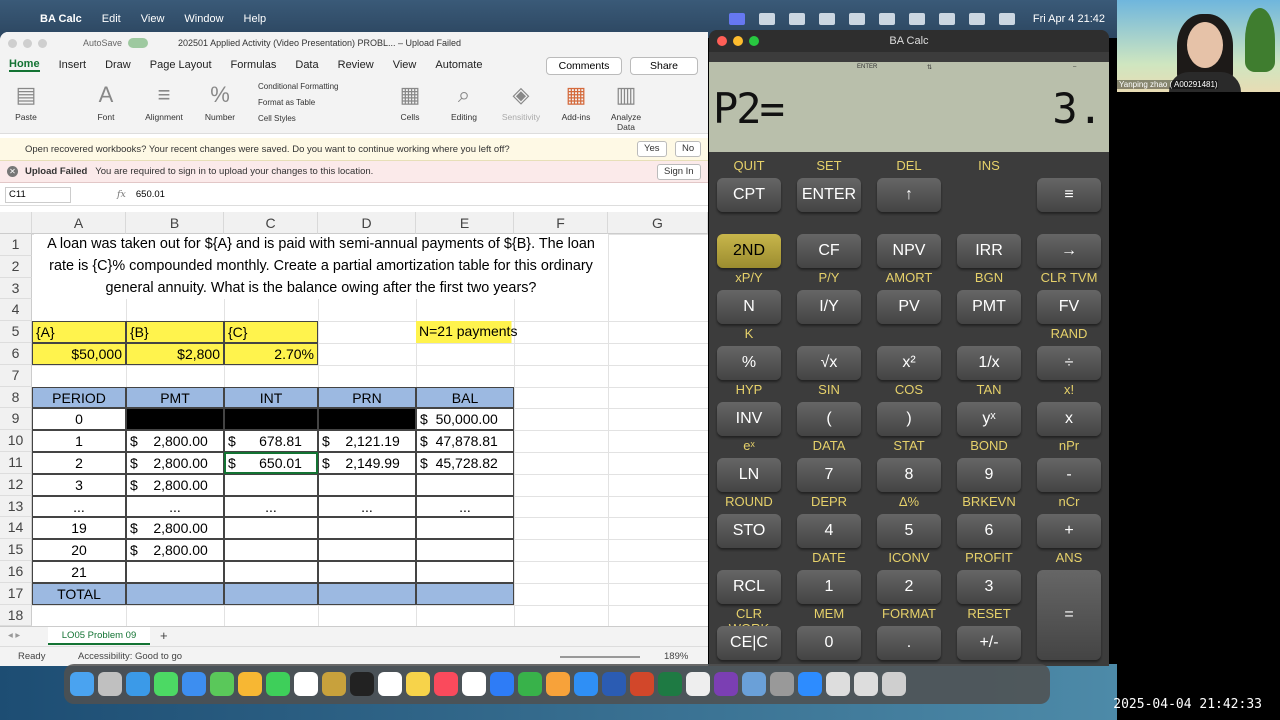 This screenshot has width=1280, height=720. What do you see at coordinates (909, 307) in the screenshot?
I see `key-pv: PV` at bounding box center [909, 307].